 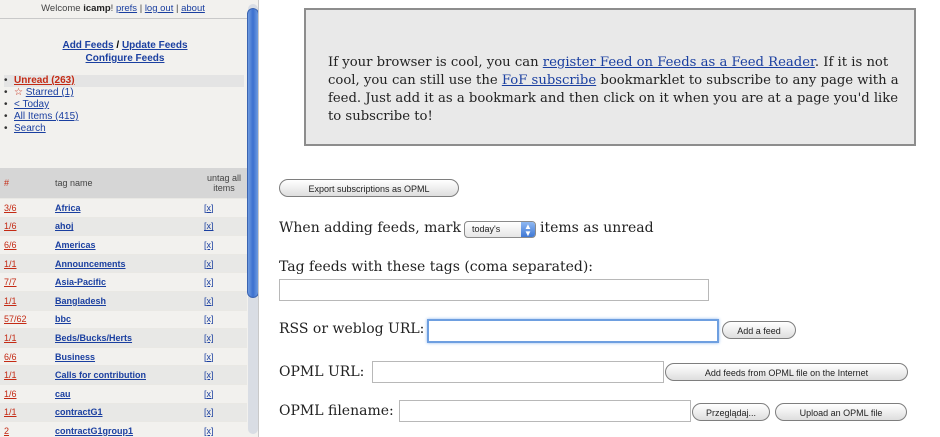 What do you see at coordinates (19, 429) in the screenshot?
I see `tag-count: 2` at bounding box center [19, 429].